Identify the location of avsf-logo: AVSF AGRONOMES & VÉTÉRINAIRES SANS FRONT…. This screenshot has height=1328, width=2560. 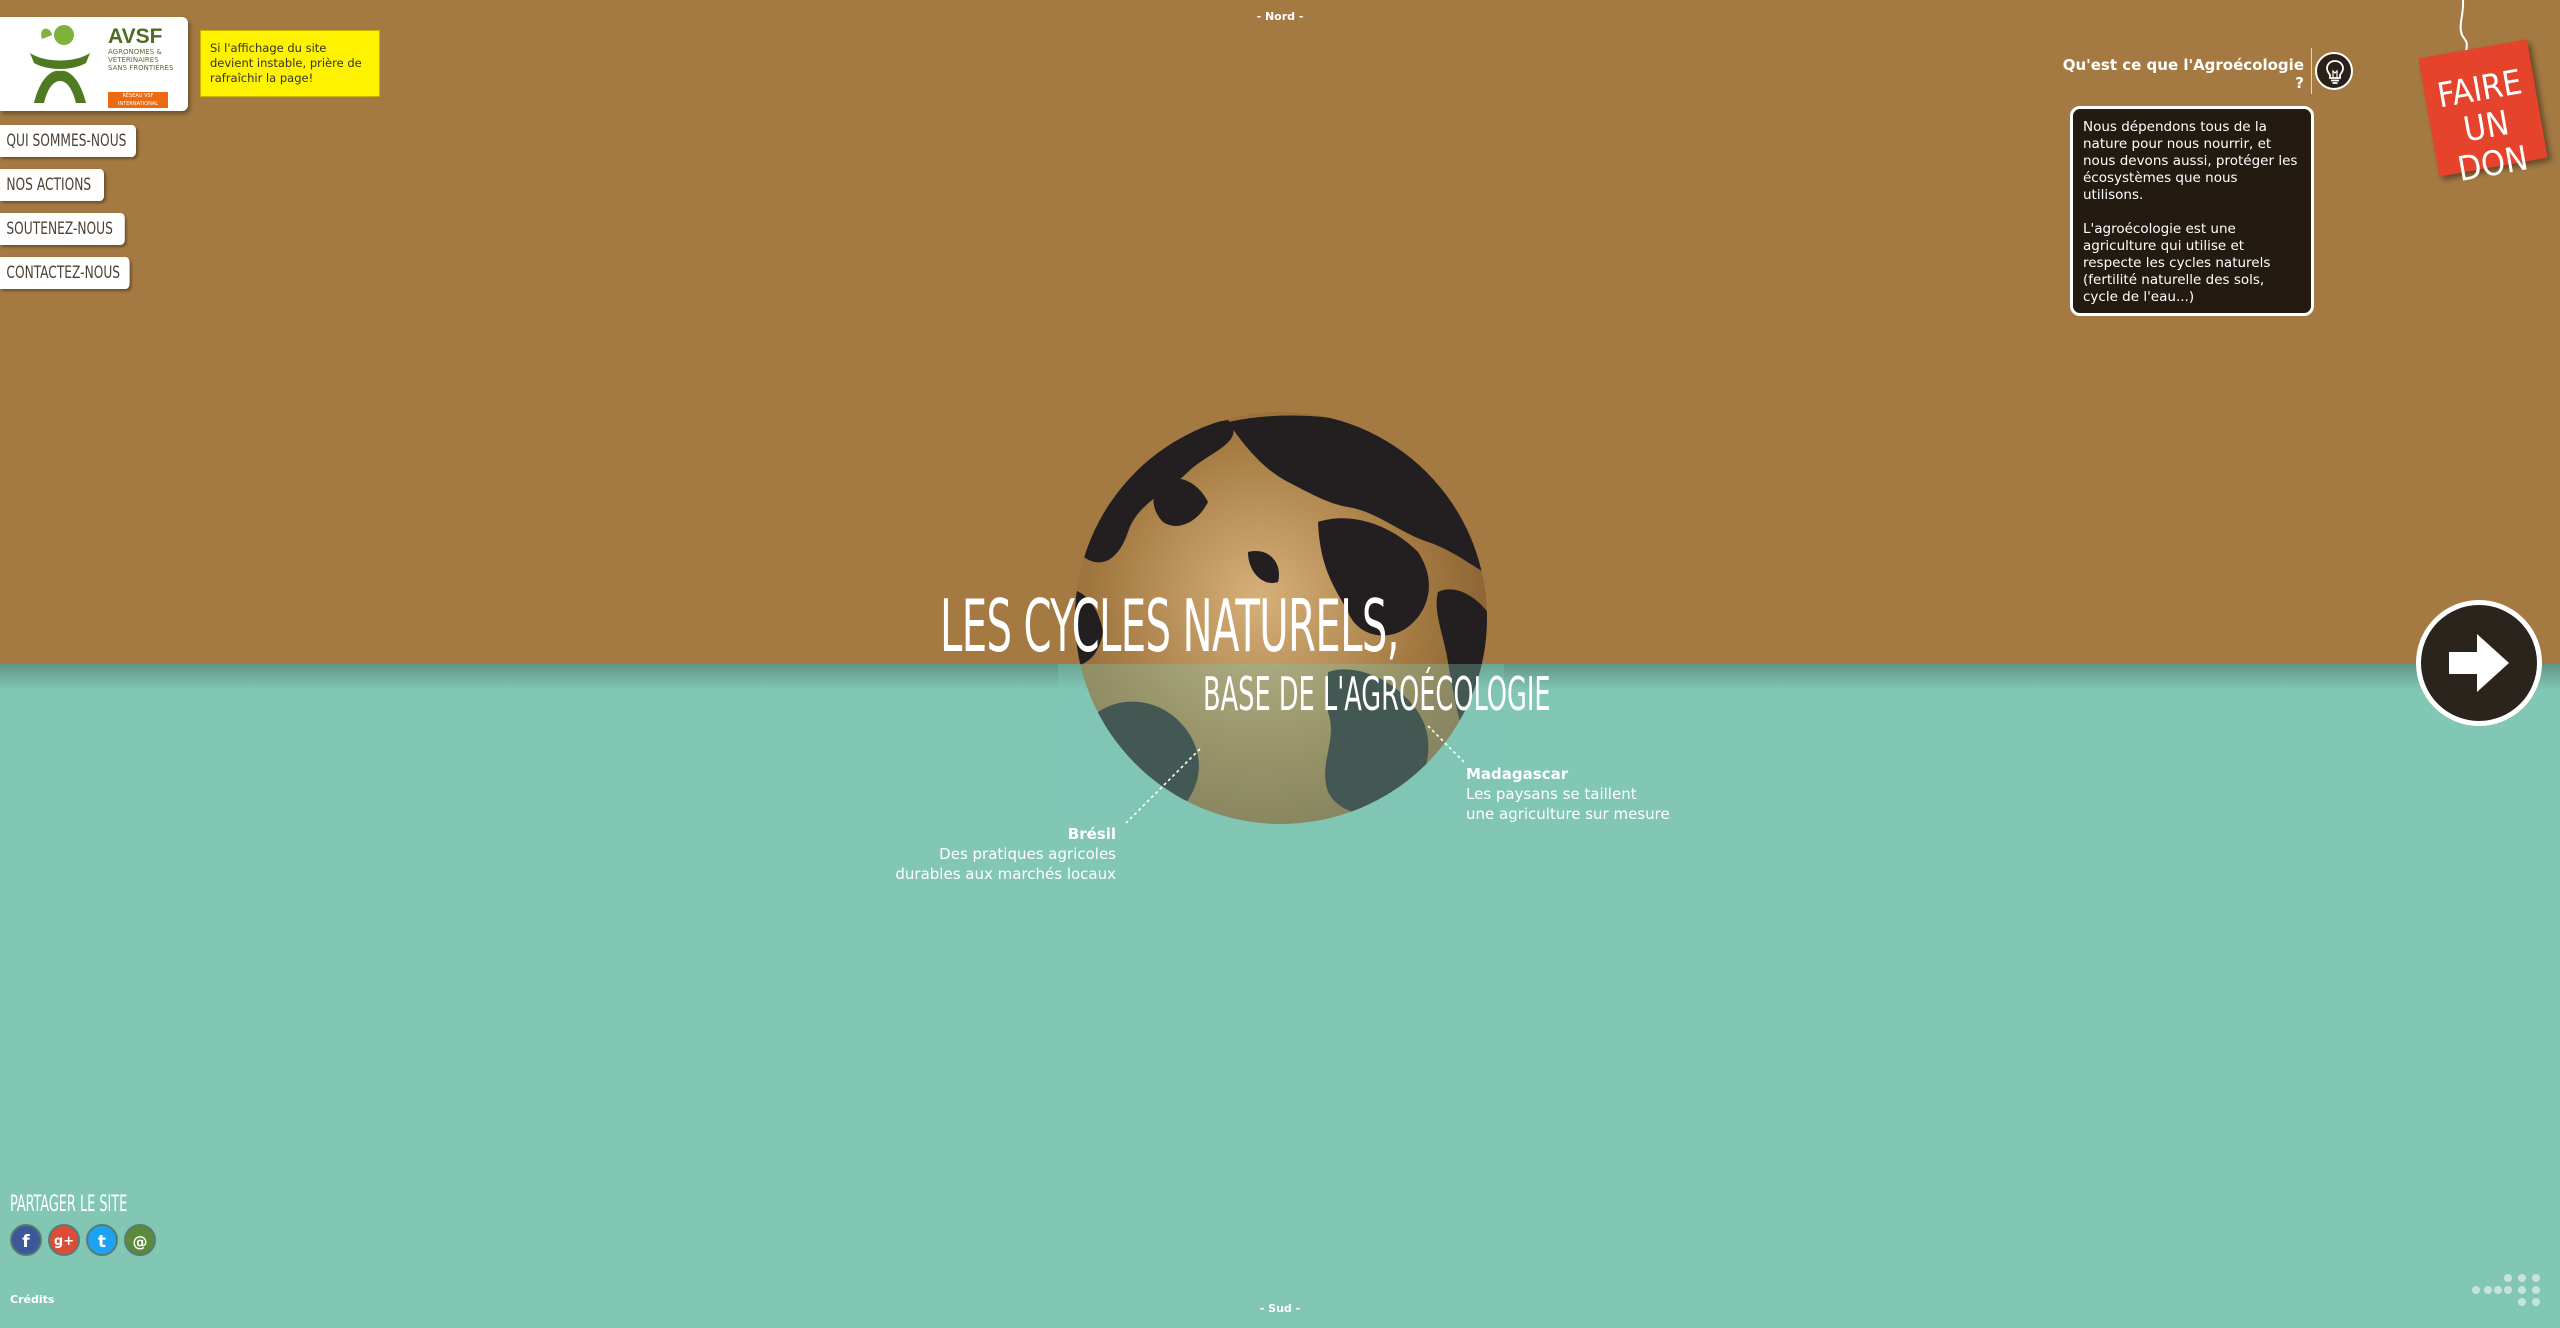
(94, 64).